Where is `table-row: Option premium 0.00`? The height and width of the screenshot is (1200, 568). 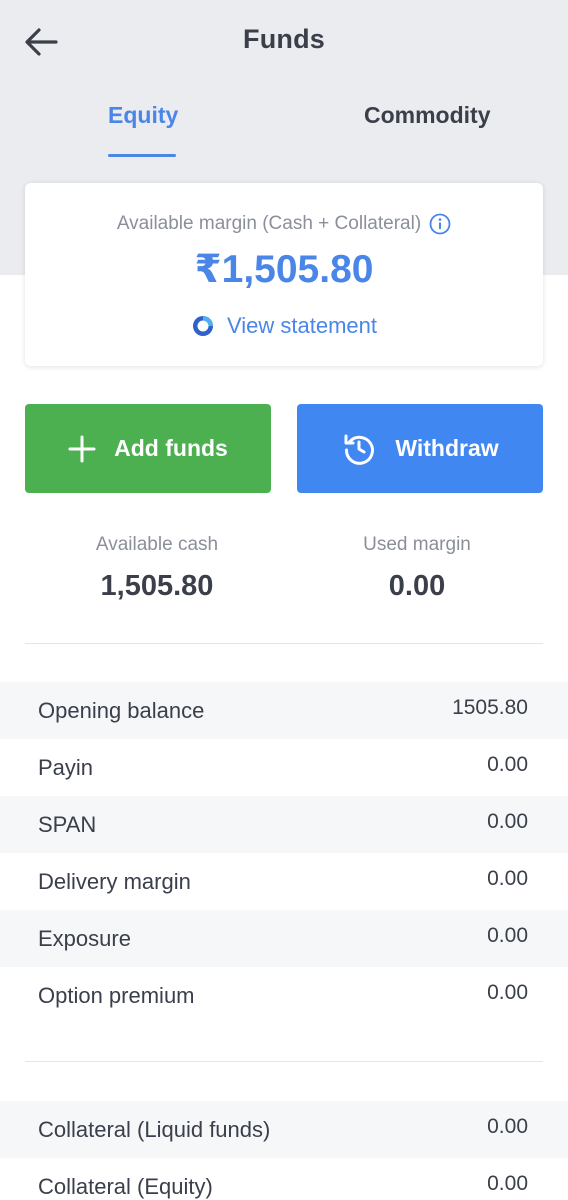 table-row: Option premium 0.00 is located at coordinates (284, 995).